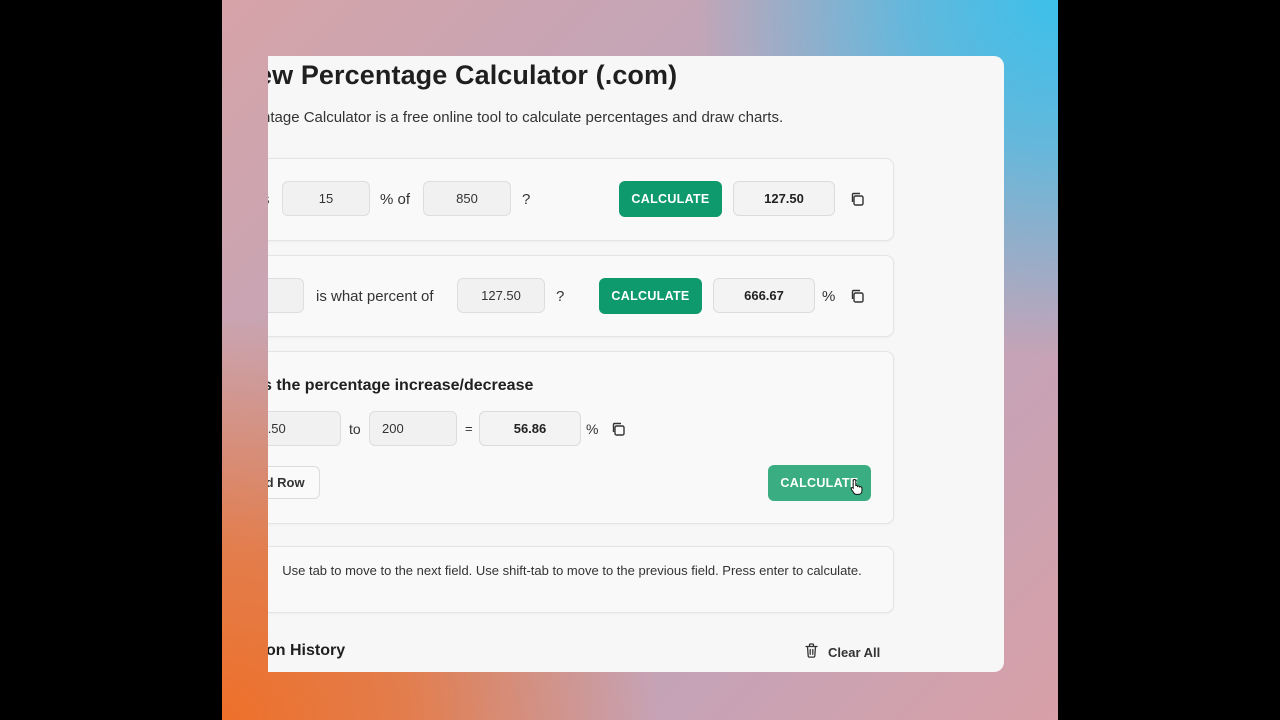  Describe the element at coordinates (307, 650) in the screenshot. I see `history-heading: on History` at that location.